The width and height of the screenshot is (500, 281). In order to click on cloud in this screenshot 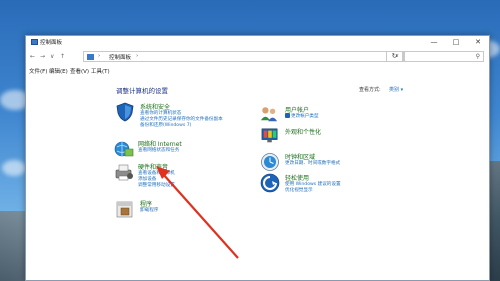, I will do `click(14, 168)`.